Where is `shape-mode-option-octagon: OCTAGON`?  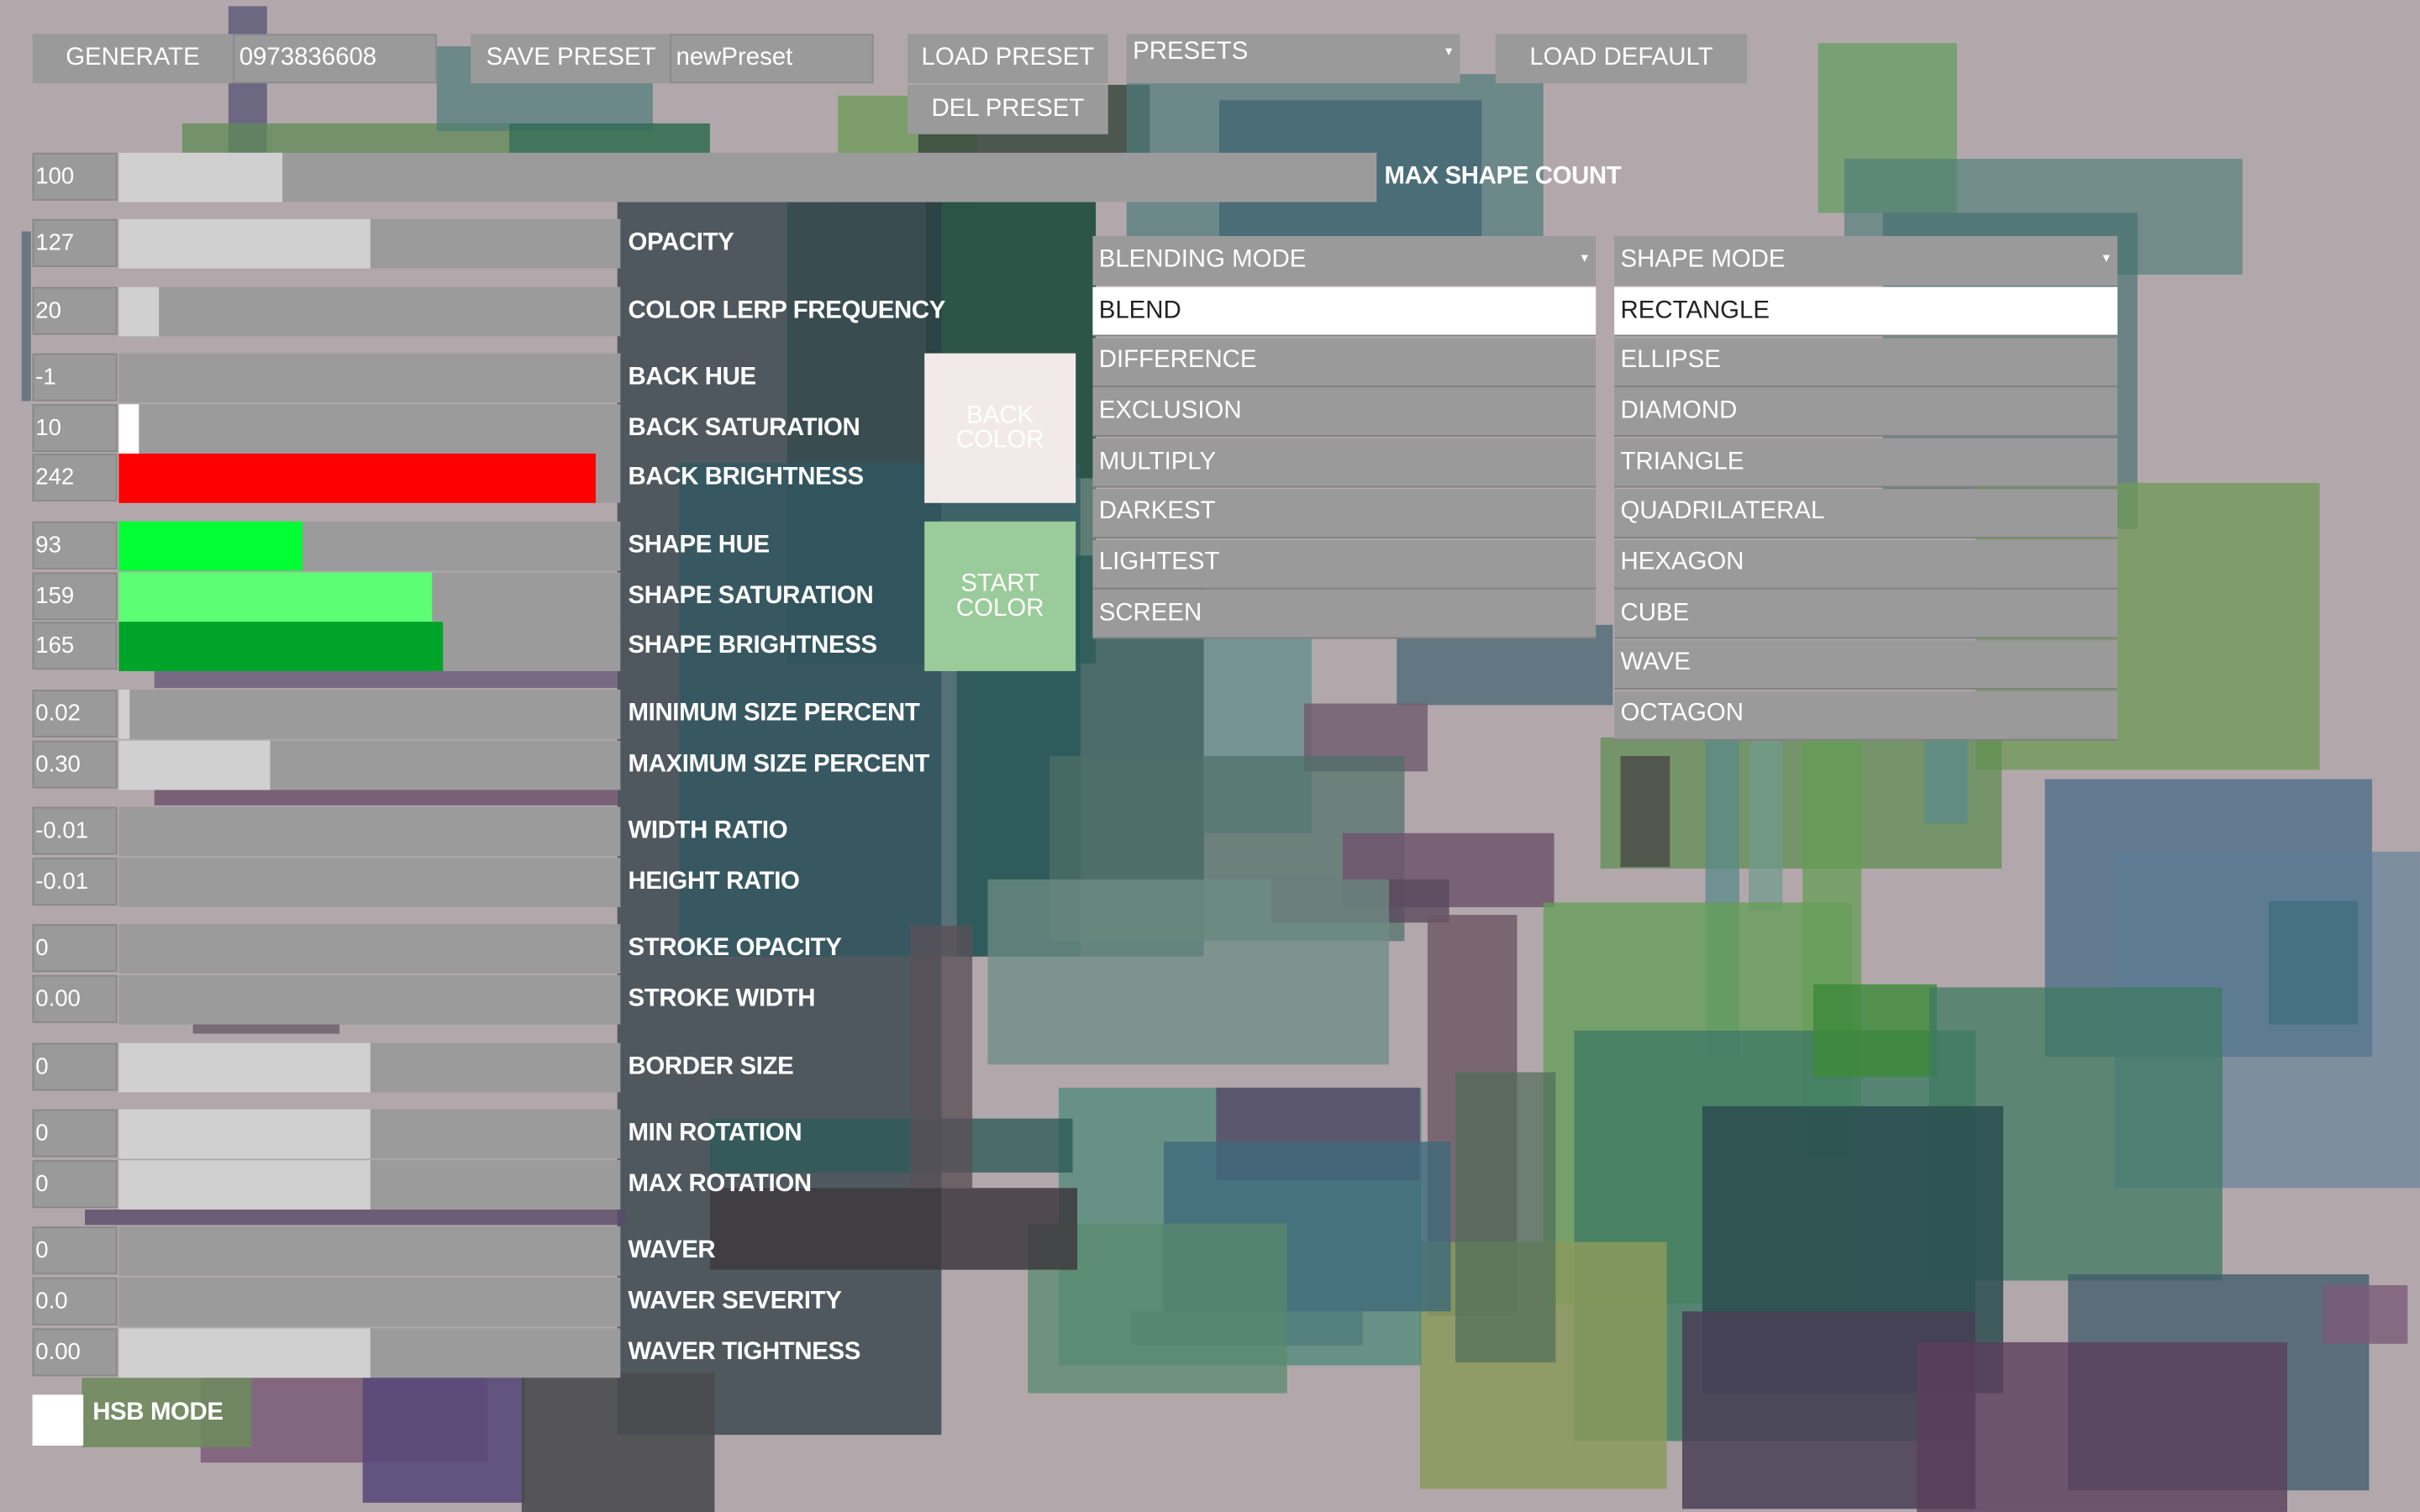 shape-mode-option-octagon: OCTAGON is located at coordinates (1866, 715).